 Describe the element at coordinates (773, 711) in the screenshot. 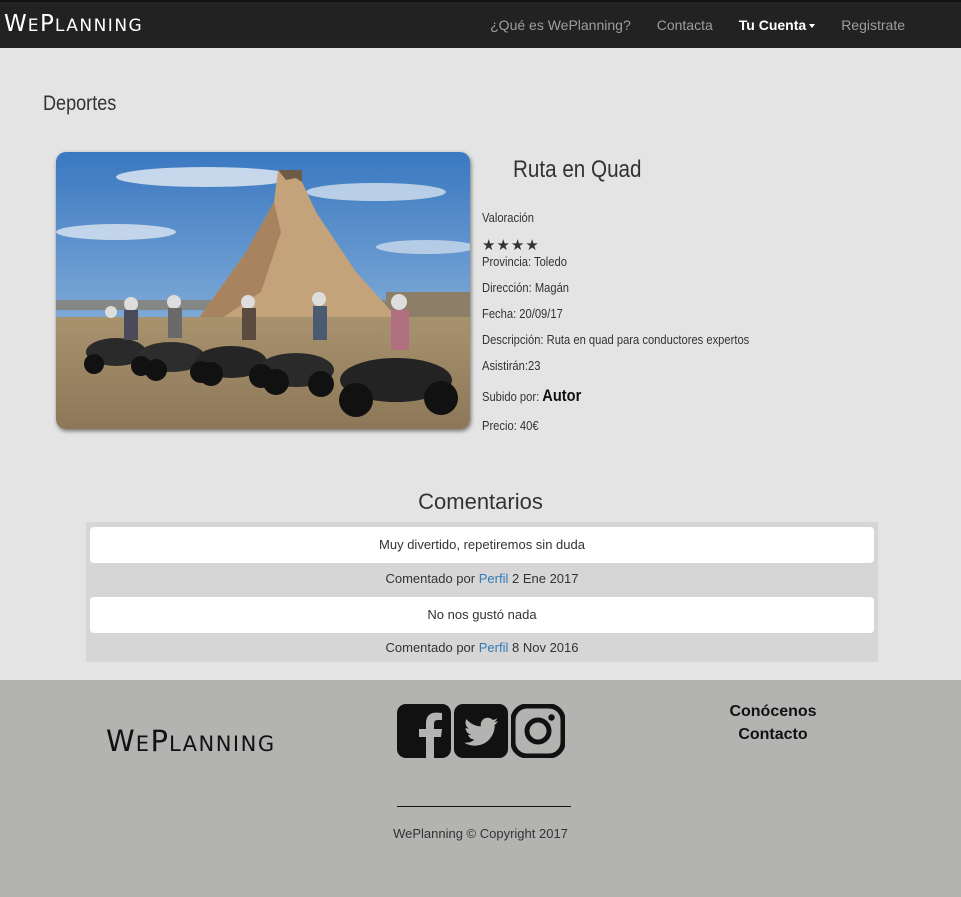

I see `footer-link-about: Conócenos` at that location.